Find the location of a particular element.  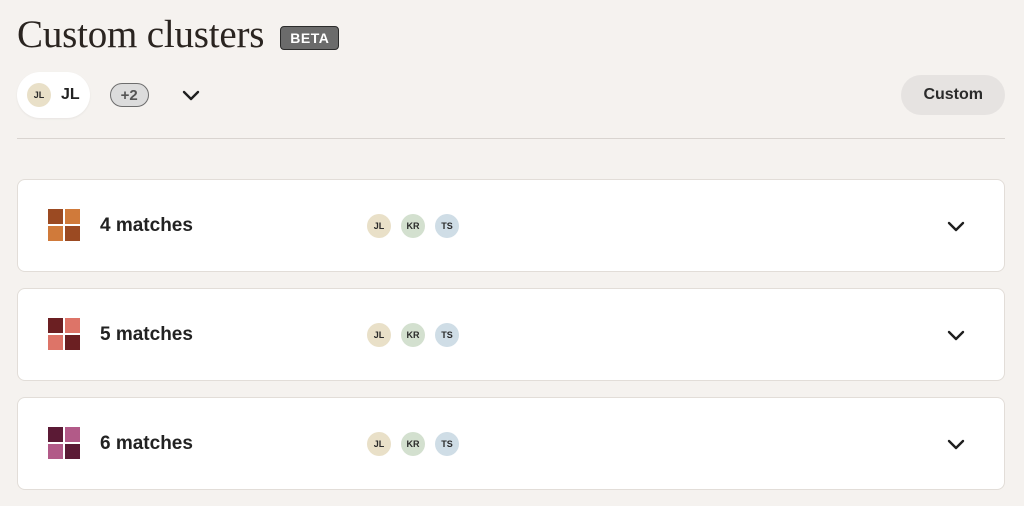

current-user-chip: JL JL is located at coordinates (53, 95).